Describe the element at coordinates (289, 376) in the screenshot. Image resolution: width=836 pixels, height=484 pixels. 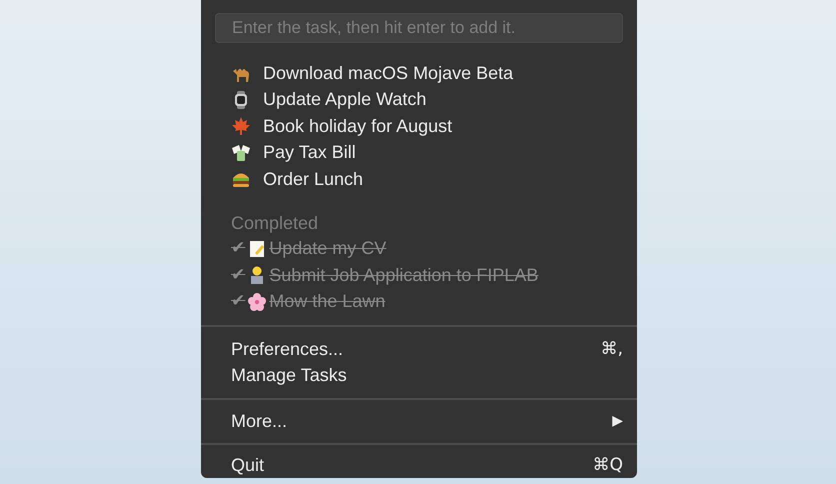
I see `menu-item: Manage Tasks` at that location.